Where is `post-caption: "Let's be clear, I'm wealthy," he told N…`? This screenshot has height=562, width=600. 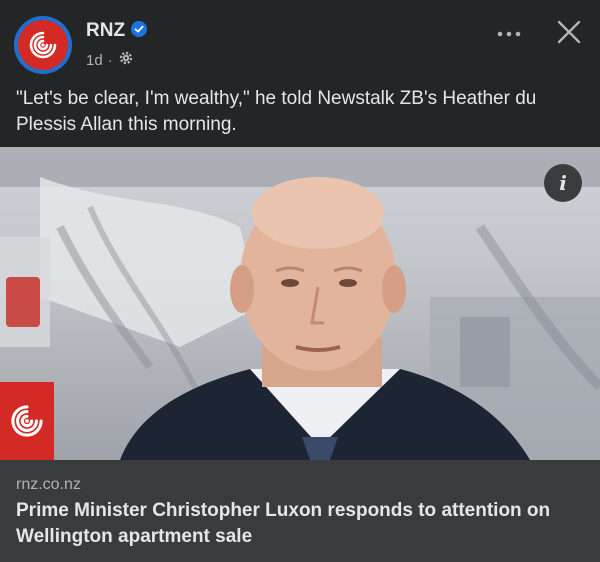 post-caption: "Let's be clear, I'm wealthy," he told N… is located at coordinates (276, 111).